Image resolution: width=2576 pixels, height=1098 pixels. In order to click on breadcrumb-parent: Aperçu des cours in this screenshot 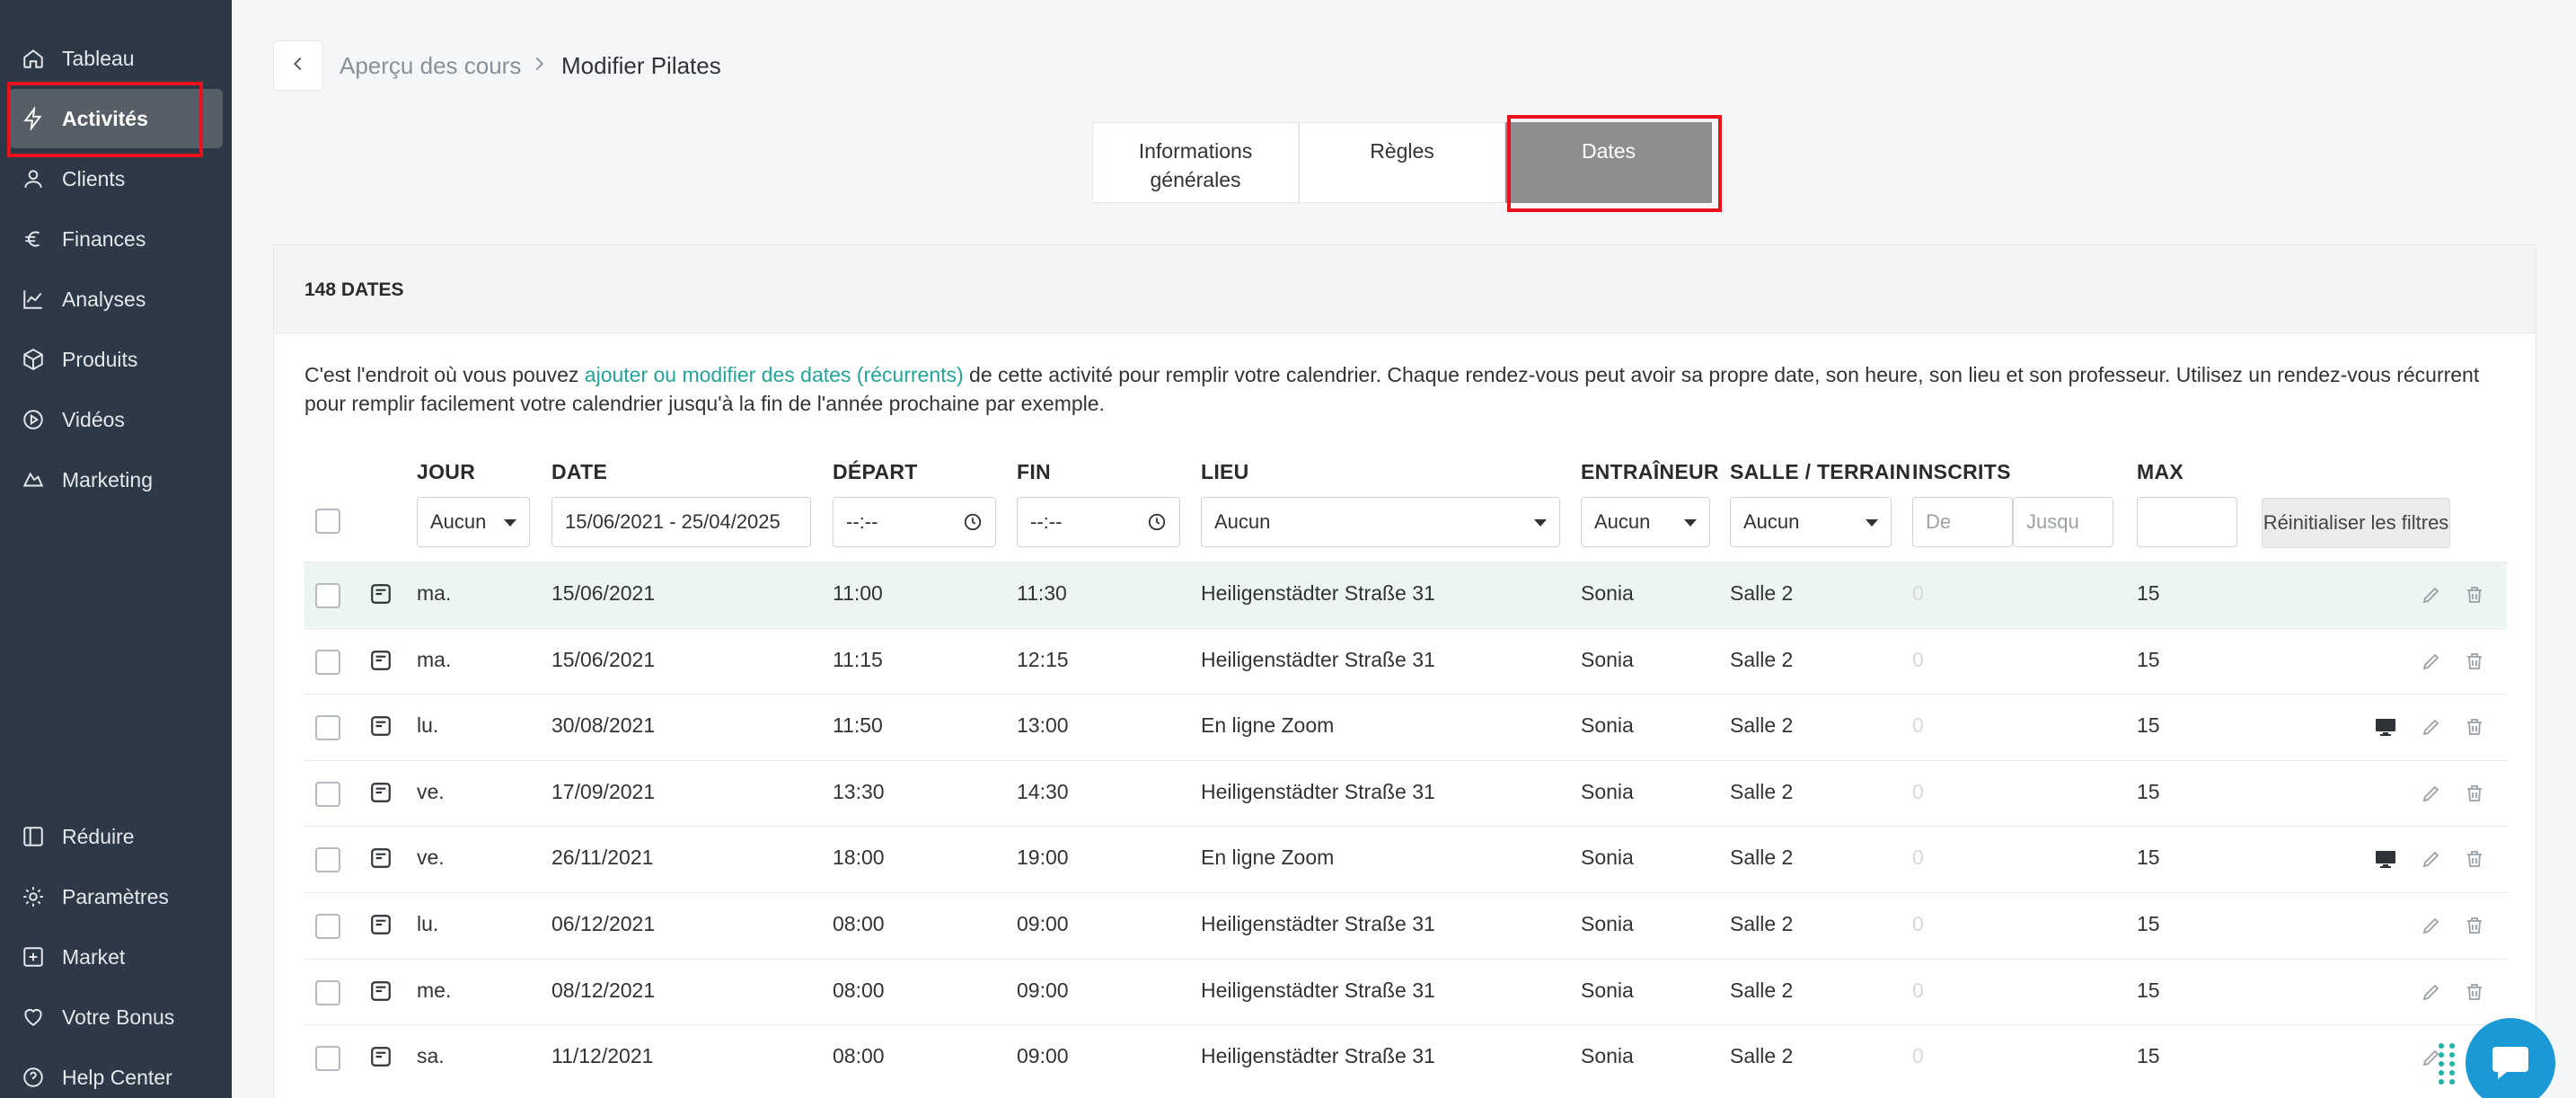, I will do `click(430, 66)`.